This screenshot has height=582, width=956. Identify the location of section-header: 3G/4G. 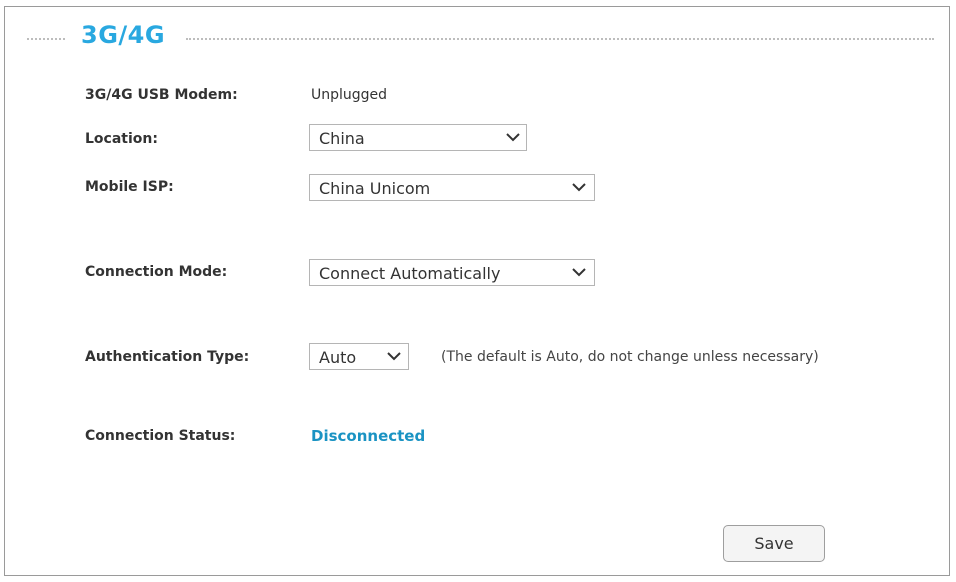
(477, 35).